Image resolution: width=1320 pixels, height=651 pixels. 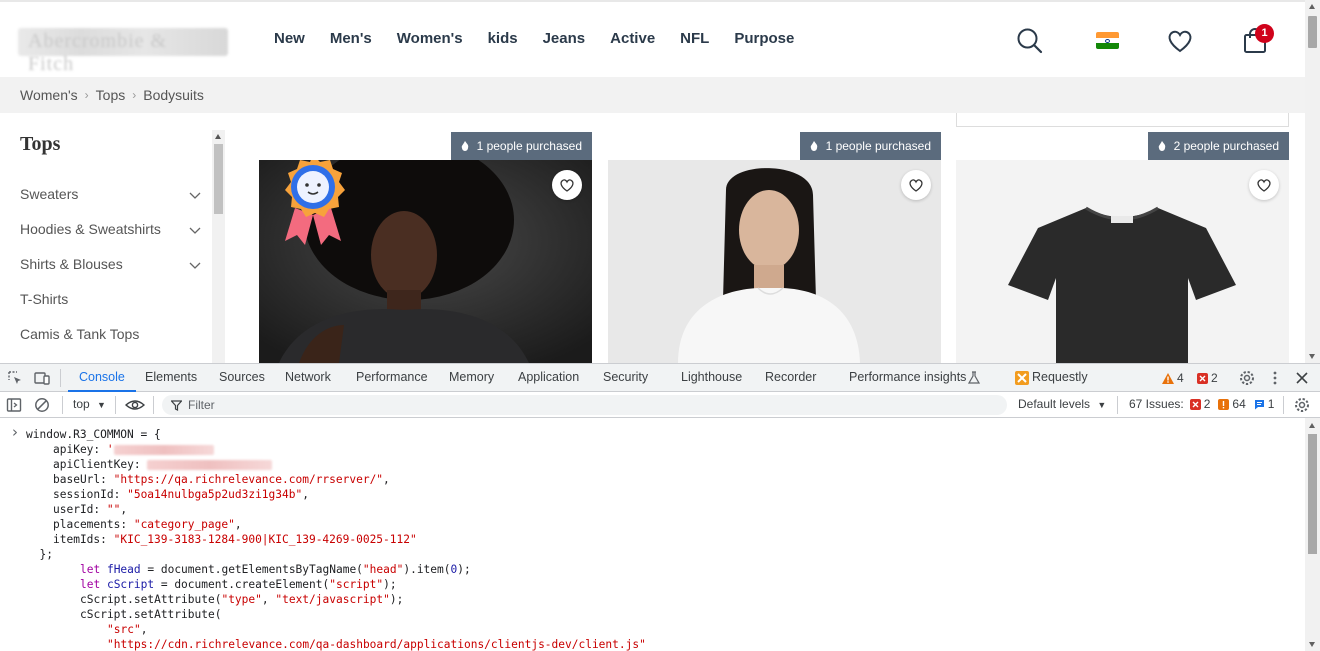 I want to click on console-token: "https://qa.richrelevance.com/rrserver/", so click(x=248, y=479).